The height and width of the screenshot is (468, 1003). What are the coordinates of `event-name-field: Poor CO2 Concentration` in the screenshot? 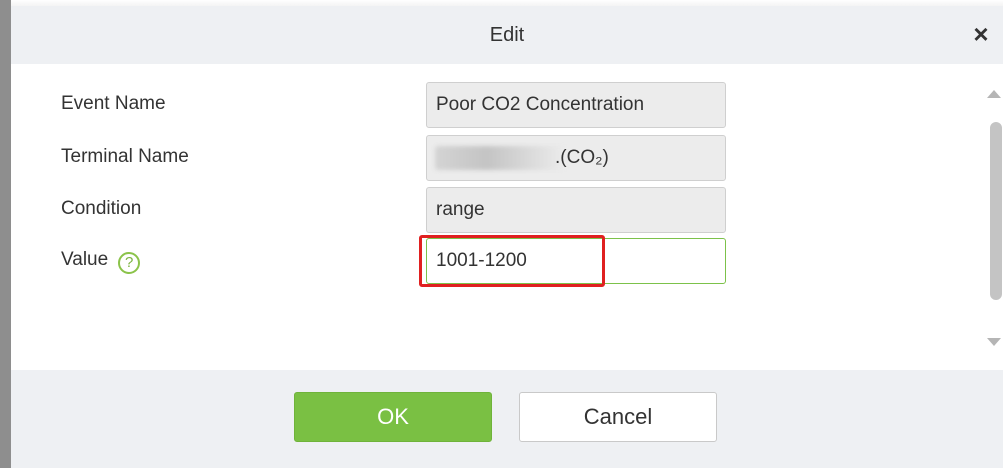 It's located at (576, 105).